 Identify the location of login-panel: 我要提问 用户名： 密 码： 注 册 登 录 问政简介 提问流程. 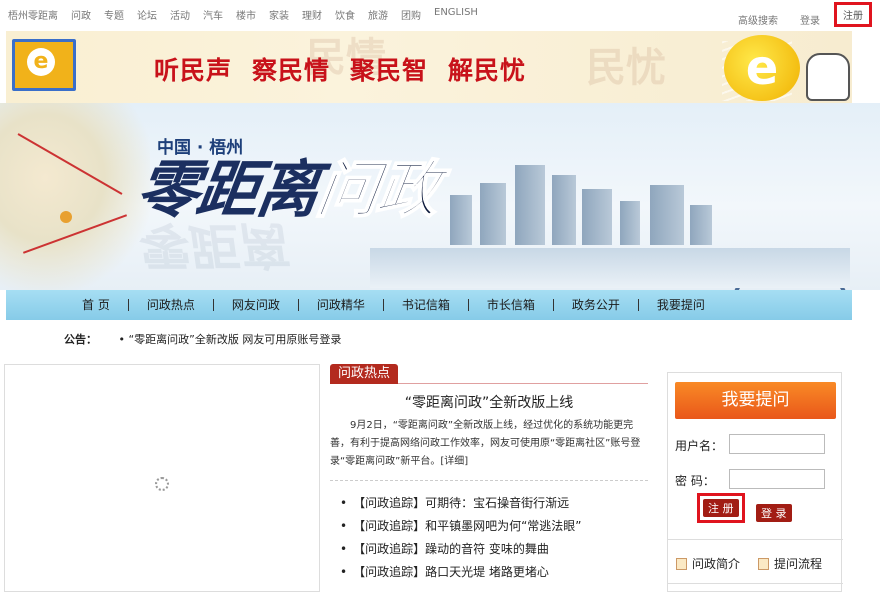
(755, 482).